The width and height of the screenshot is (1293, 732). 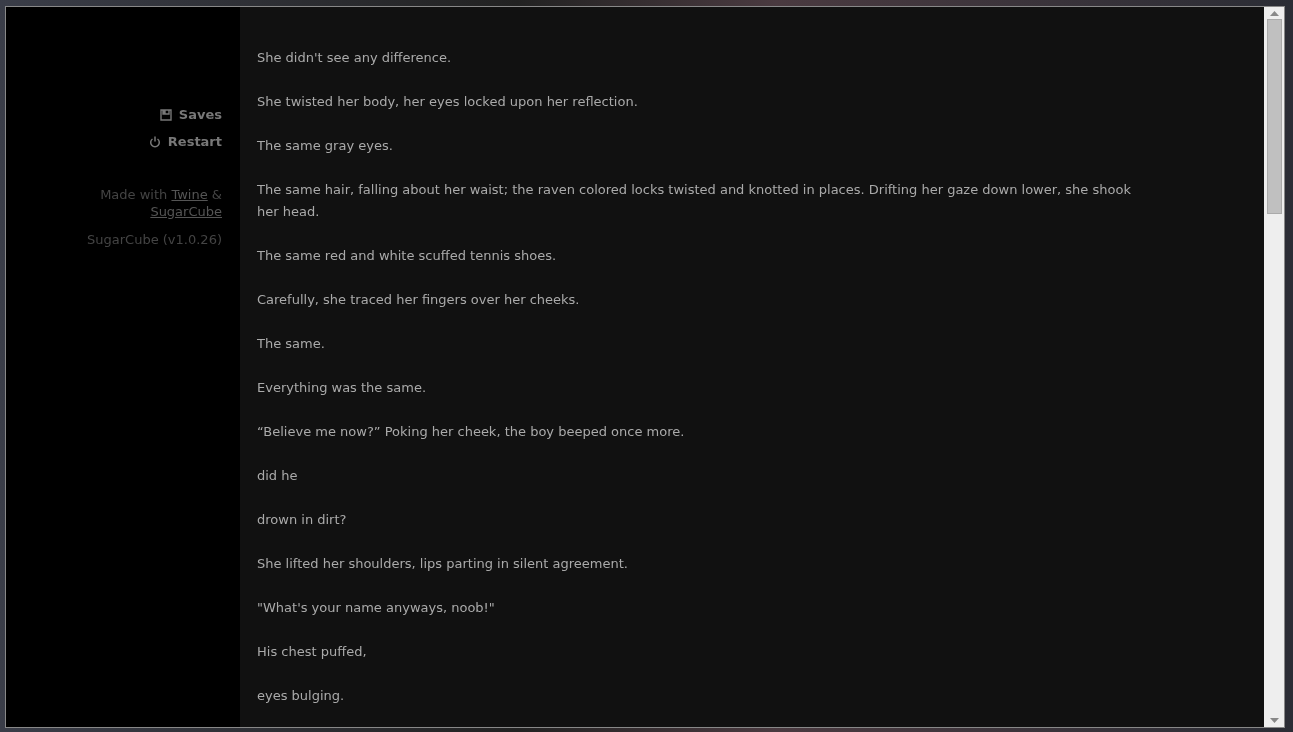 What do you see at coordinates (471, 432) in the screenshot?
I see `passage-paragraph: “Believe me now?” Poking her cheek, the boy beeped once more.` at bounding box center [471, 432].